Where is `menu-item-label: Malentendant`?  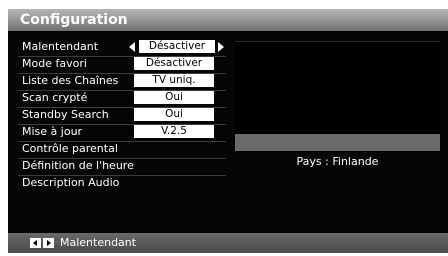 menu-item-label: Malentendant is located at coordinates (60, 46).